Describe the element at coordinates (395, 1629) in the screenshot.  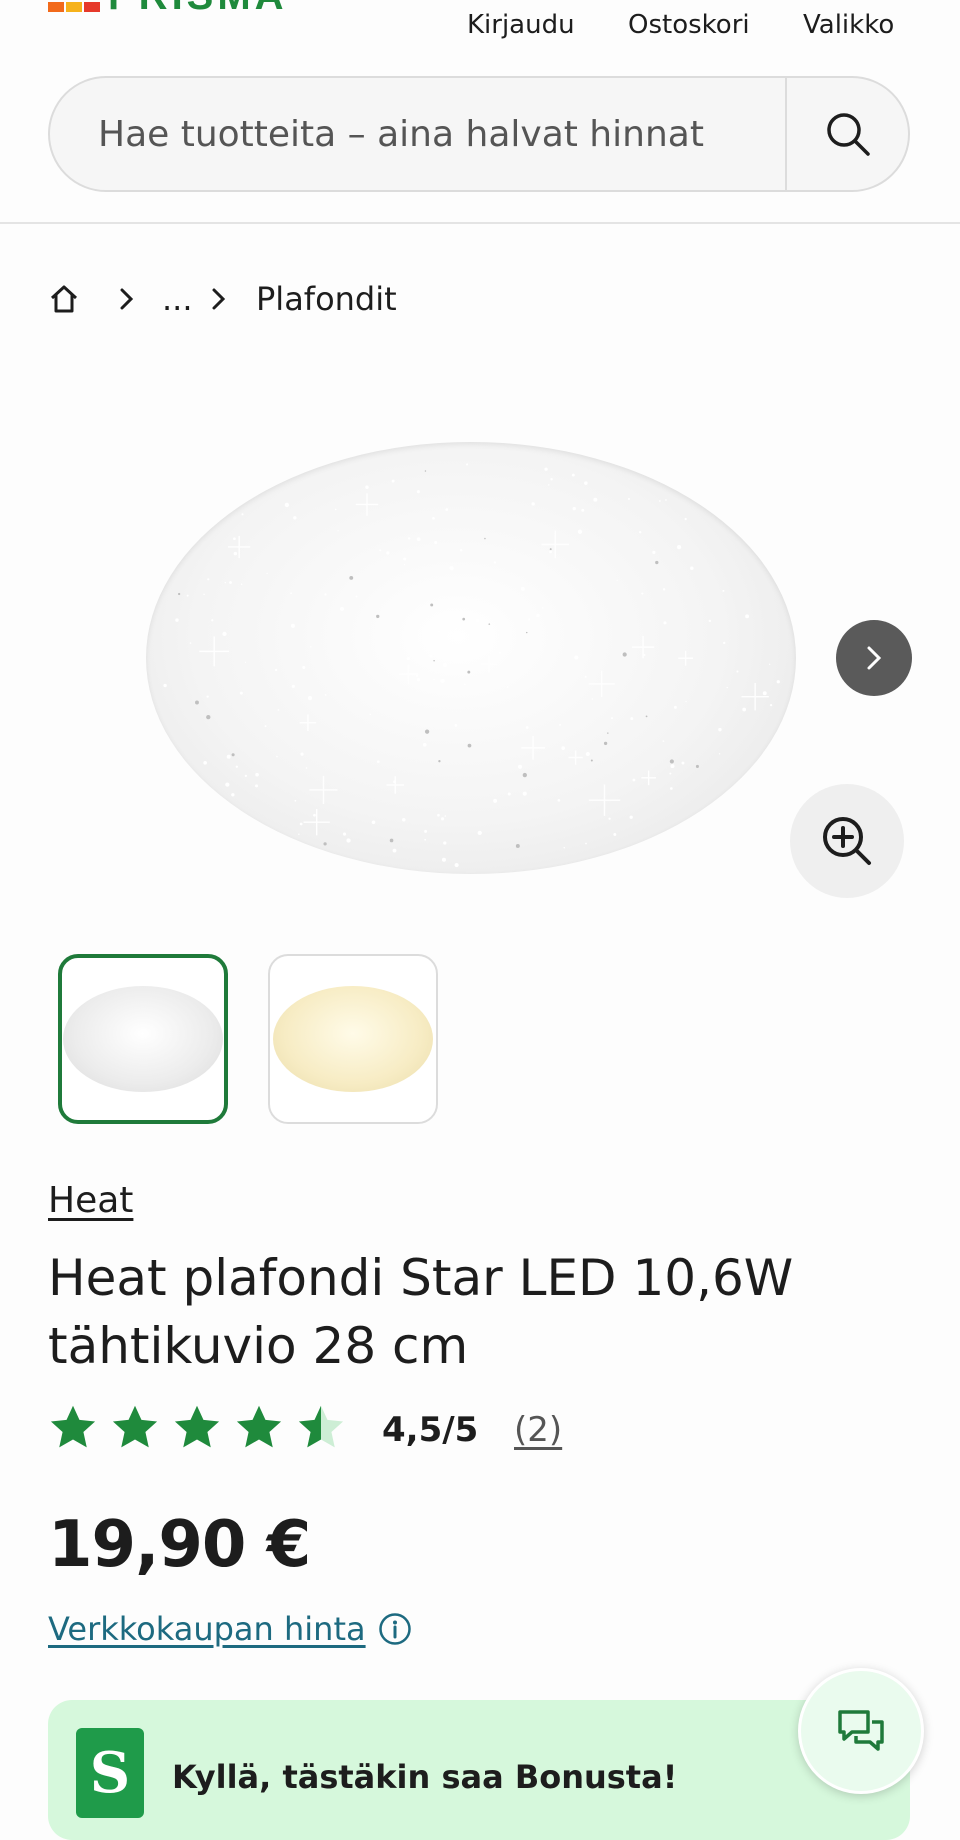
I see `info-icon` at that location.